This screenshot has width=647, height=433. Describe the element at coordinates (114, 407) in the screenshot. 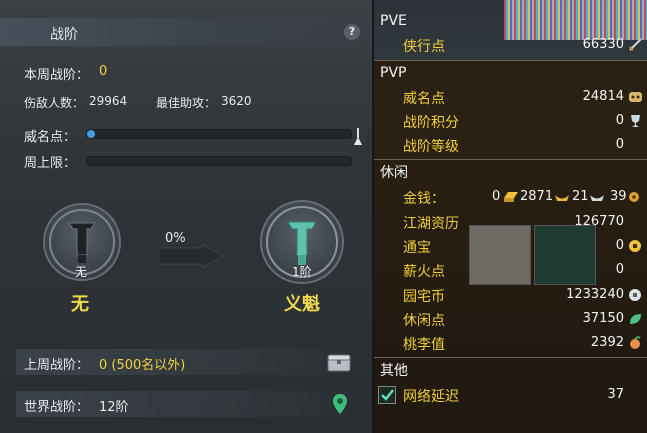

I see `world-rank-value: 12阶` at that location.